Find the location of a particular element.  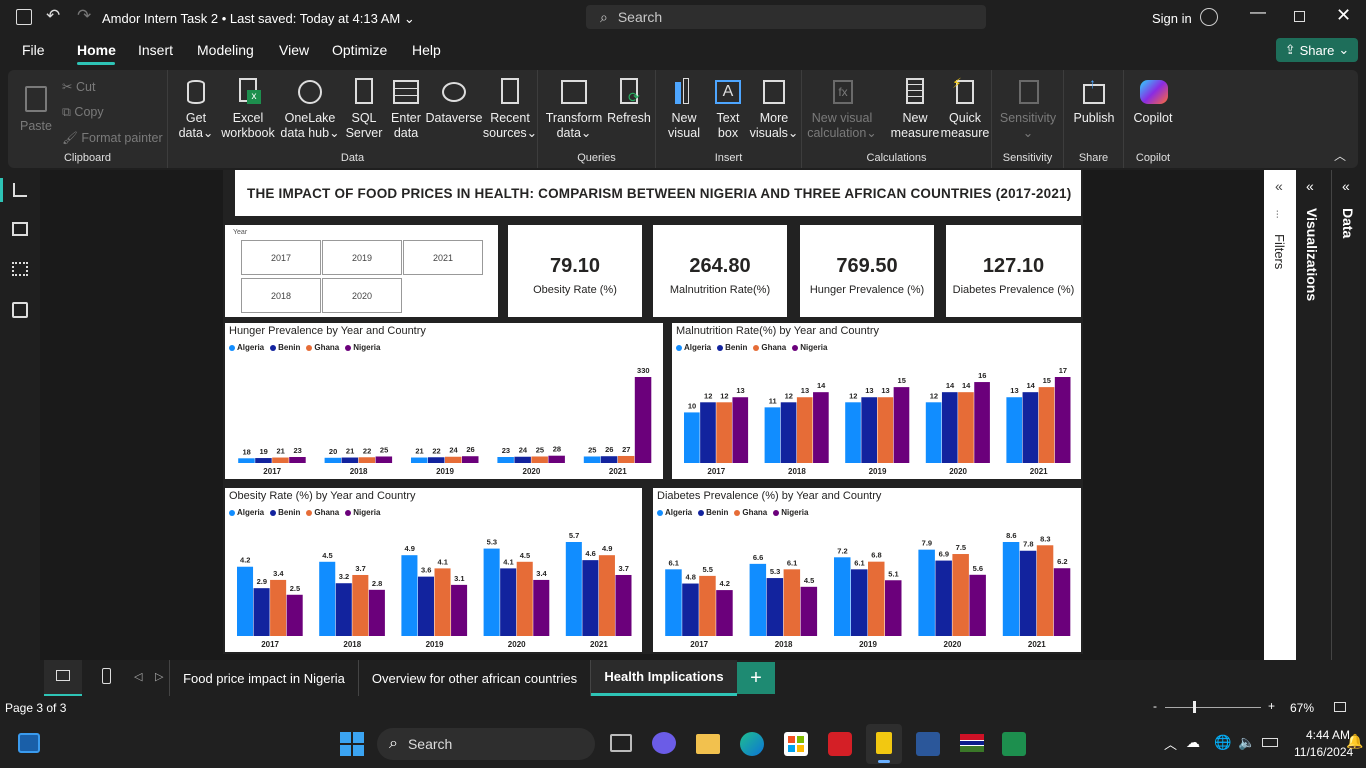

copilot-button: Copilot is located at coordinates (1153, 101).